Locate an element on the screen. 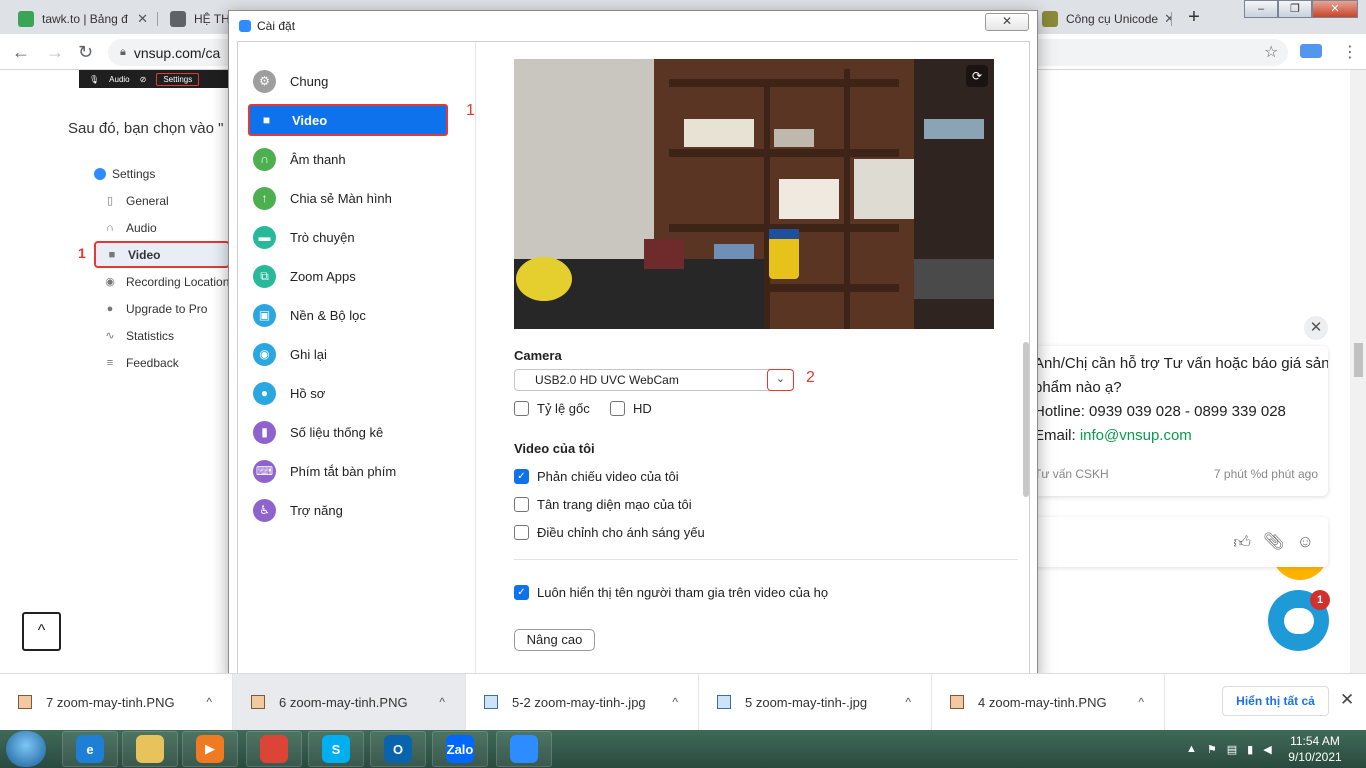  camera-preview: ⟳ is located at coordinates (754, 194).